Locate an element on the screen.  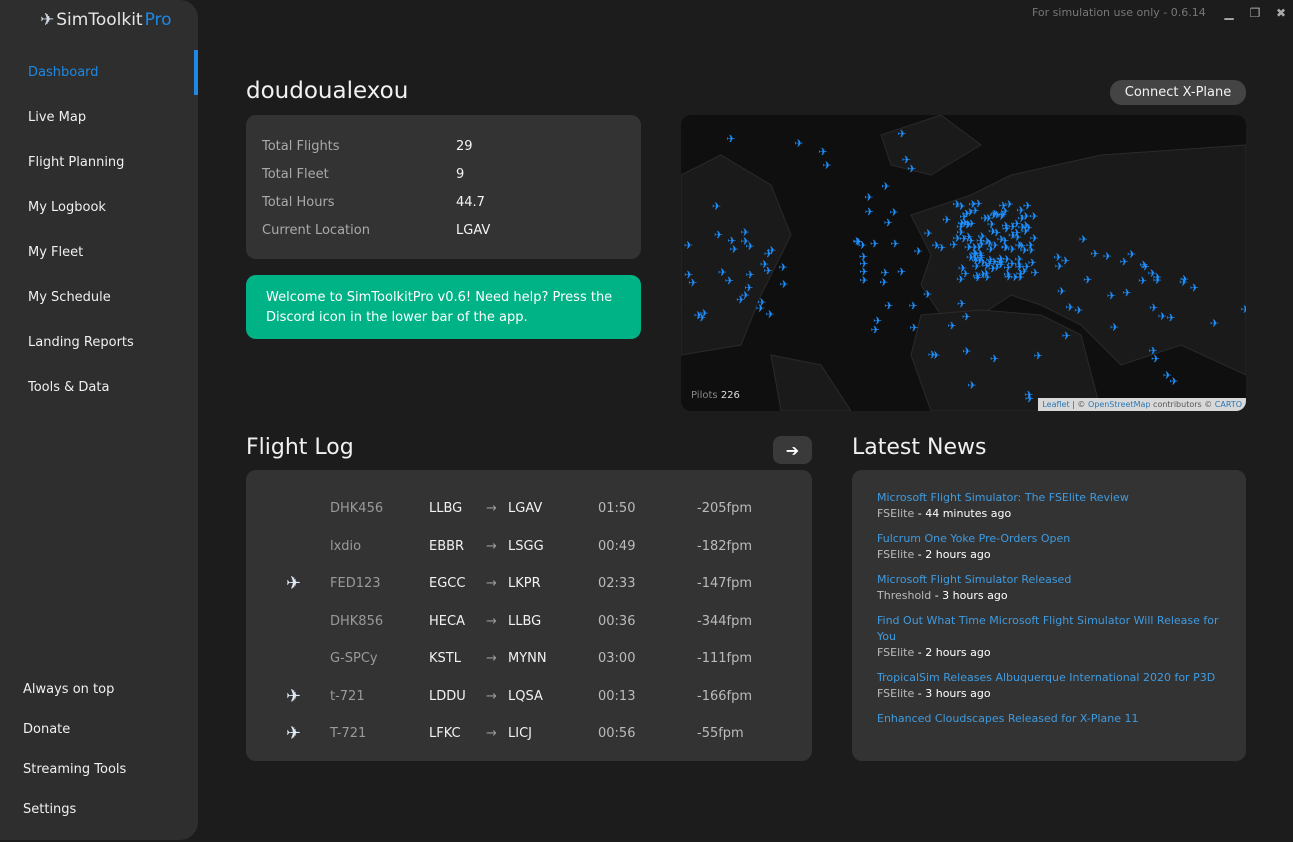
news-link: Fulcrum One Yoke Pre-Orders Open is located at coordinates (1049, 539).